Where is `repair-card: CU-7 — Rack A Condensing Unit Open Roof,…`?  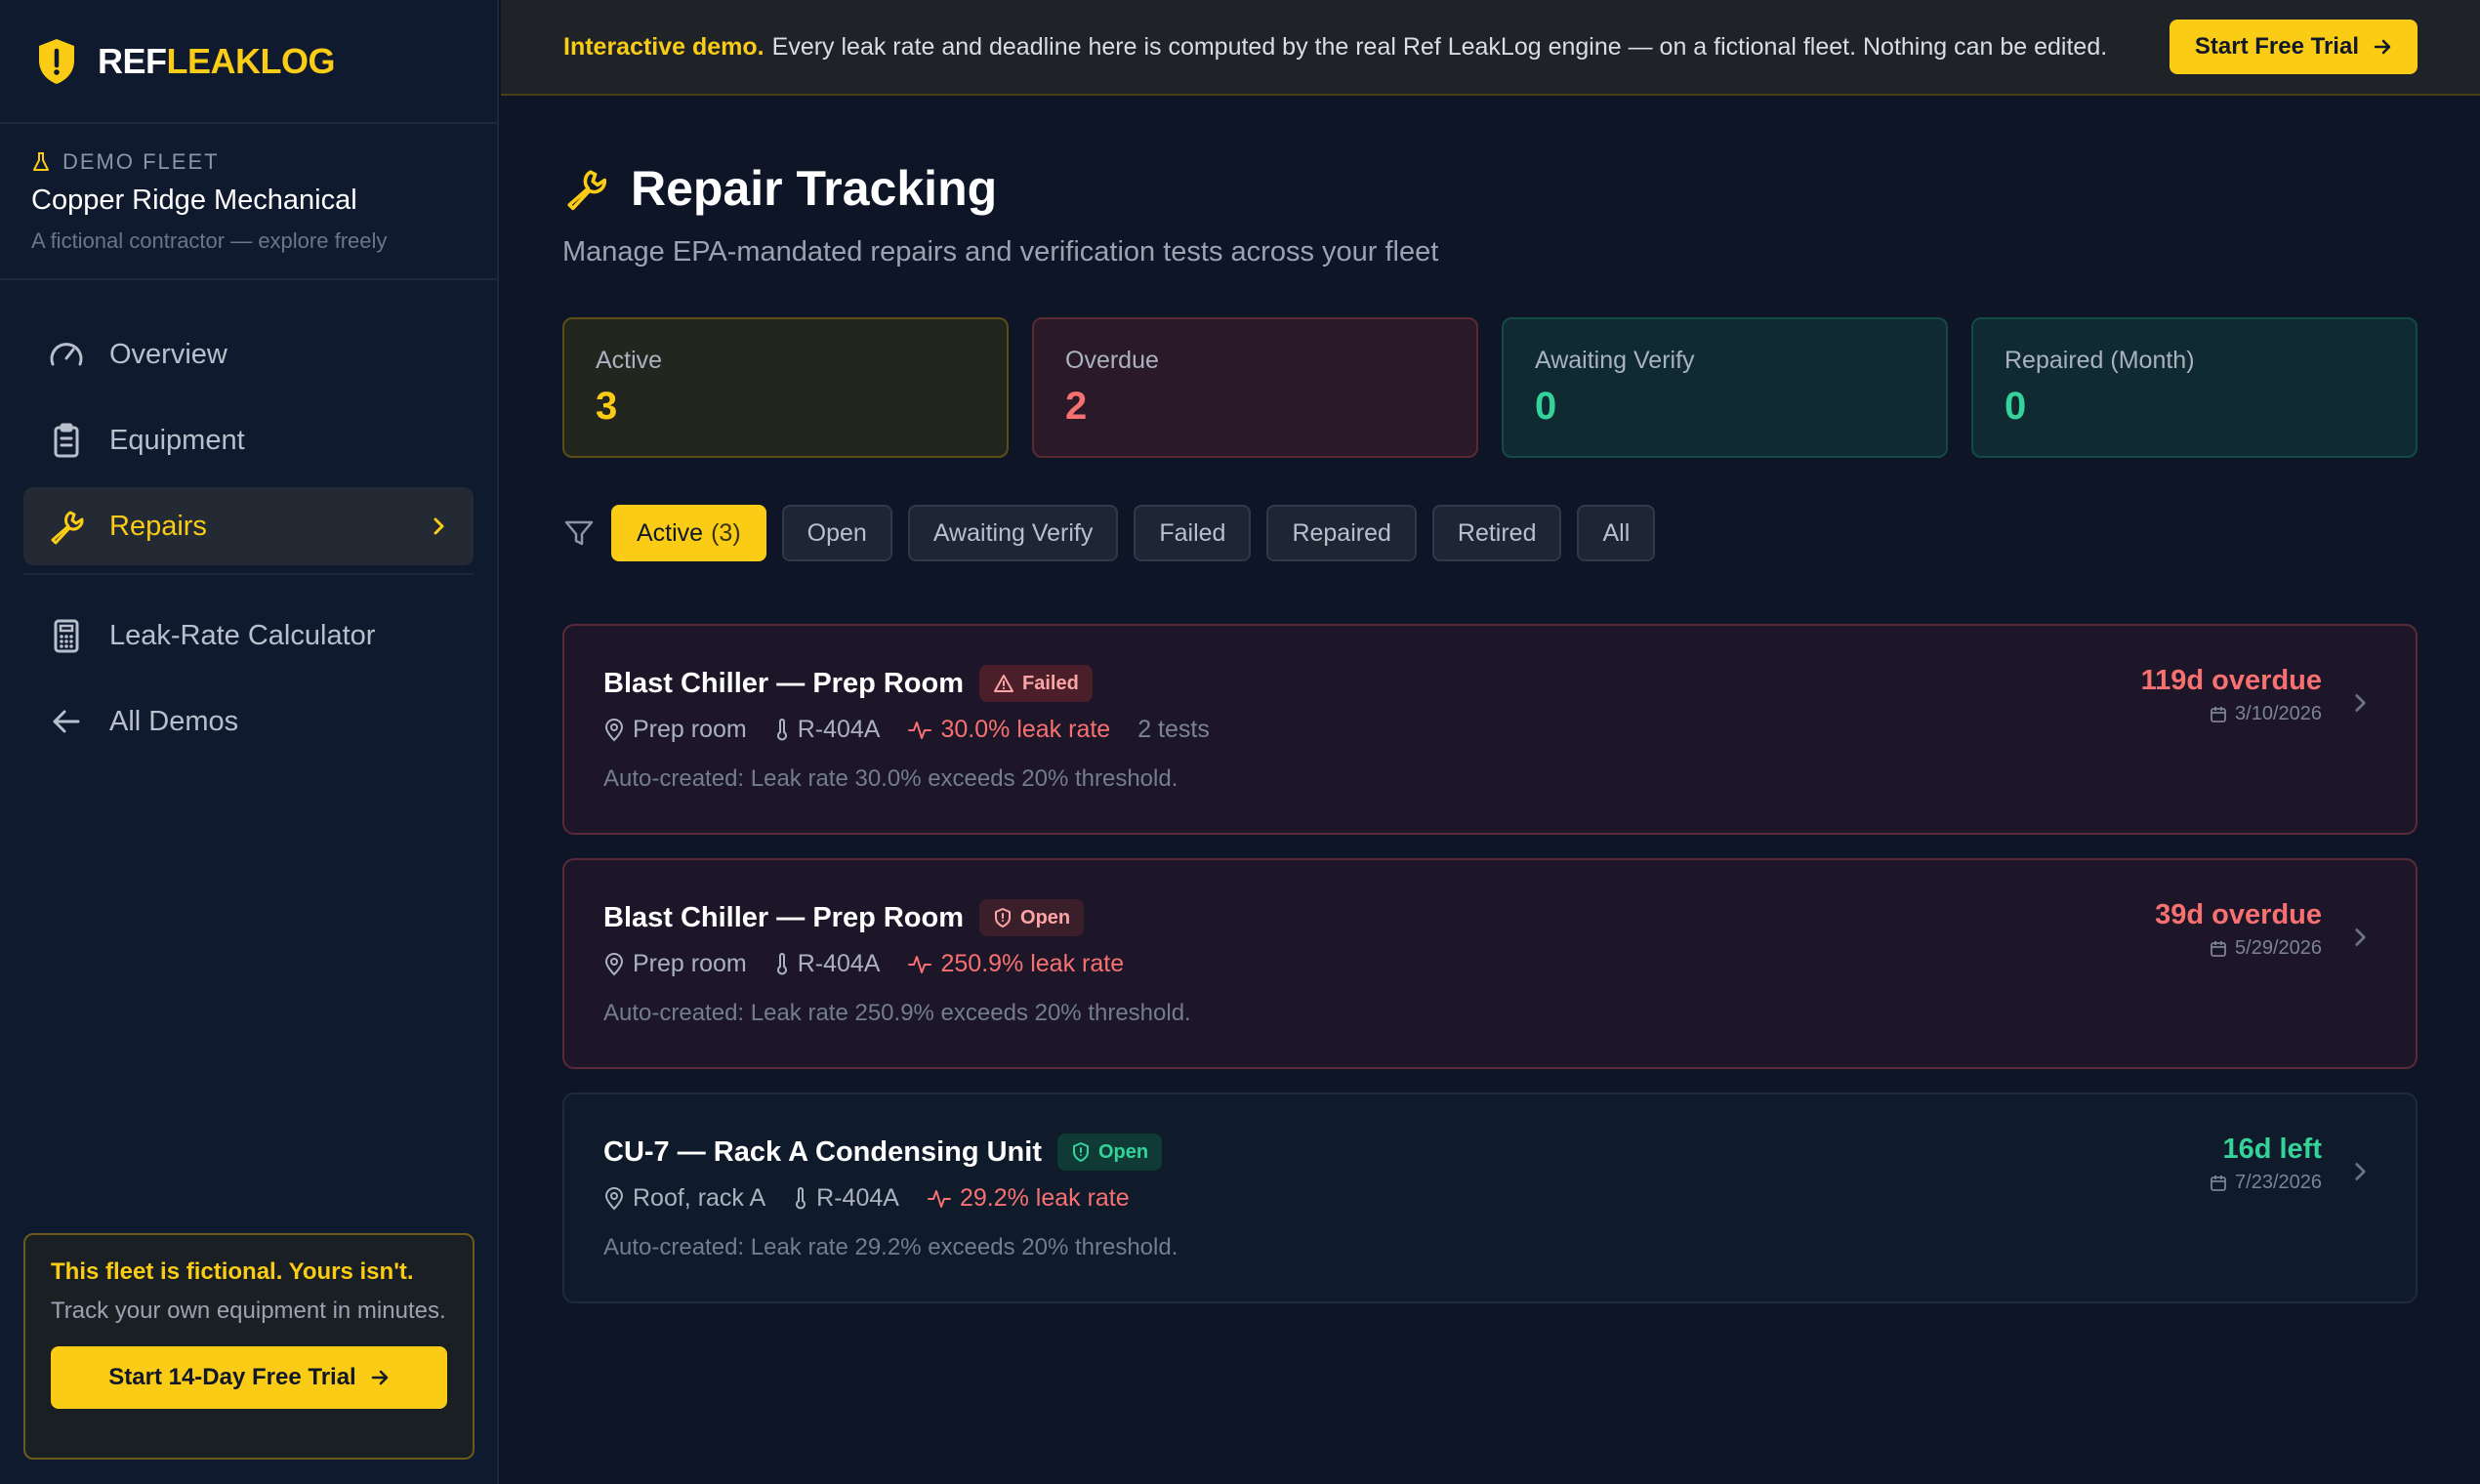 repair-card: CU-7 — Rack A Condensing Unit Open Roof,… is located at coordinates (1490, 1197).